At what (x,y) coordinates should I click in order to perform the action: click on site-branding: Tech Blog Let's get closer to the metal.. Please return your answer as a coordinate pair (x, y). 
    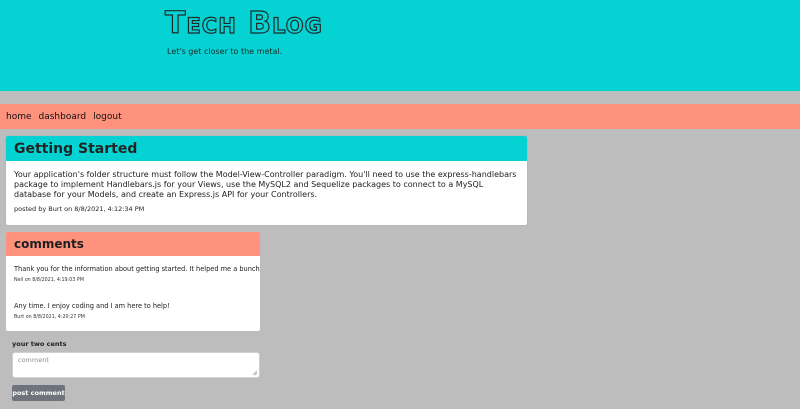
    Looking at the image, I should click on (243, 31).